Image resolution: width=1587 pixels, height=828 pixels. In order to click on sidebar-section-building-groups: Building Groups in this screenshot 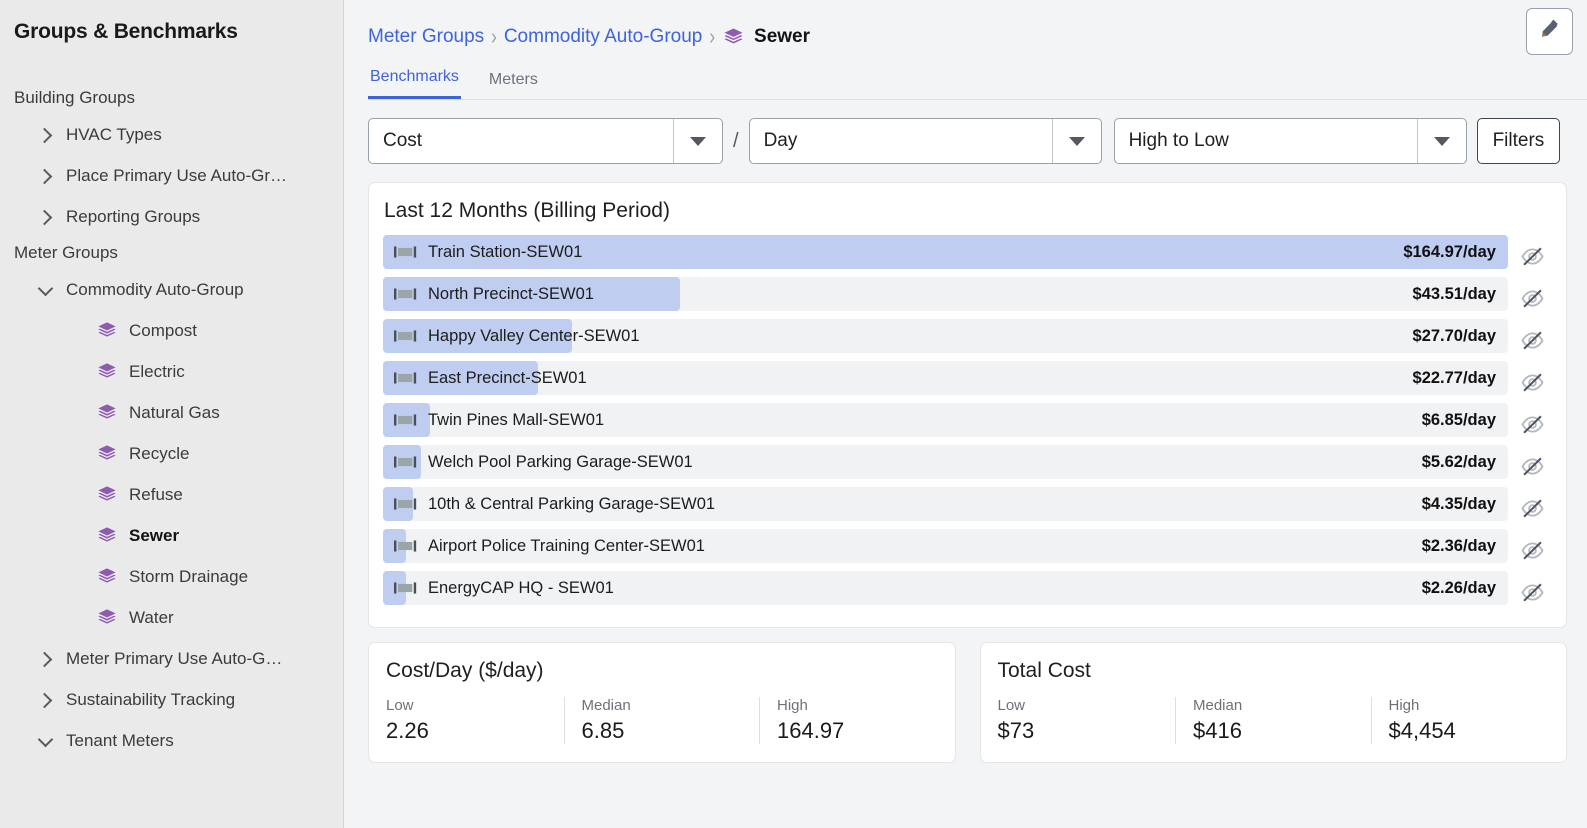, I will do `click(74, 97)`.